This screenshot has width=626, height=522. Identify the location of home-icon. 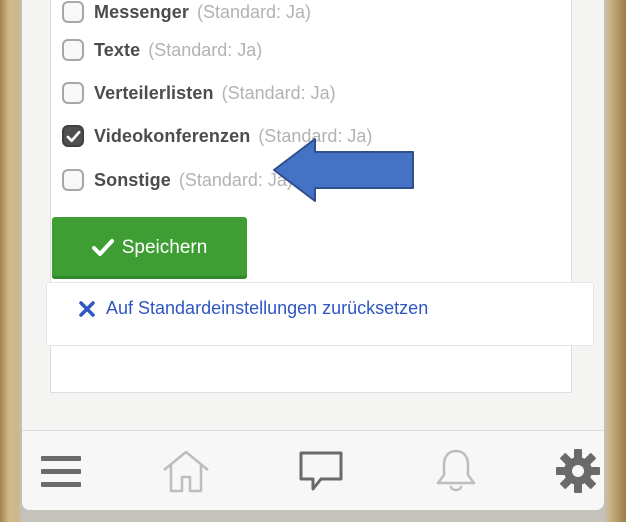
(186, 471).